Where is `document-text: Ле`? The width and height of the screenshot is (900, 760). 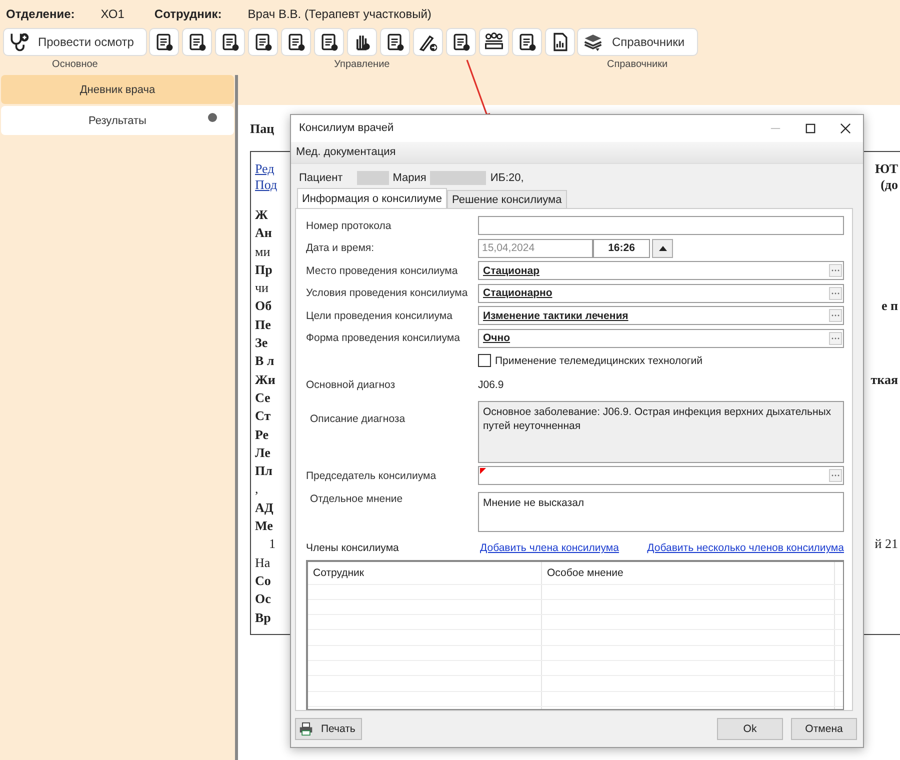
document-text: Ле is located at coordinates (262, 453).